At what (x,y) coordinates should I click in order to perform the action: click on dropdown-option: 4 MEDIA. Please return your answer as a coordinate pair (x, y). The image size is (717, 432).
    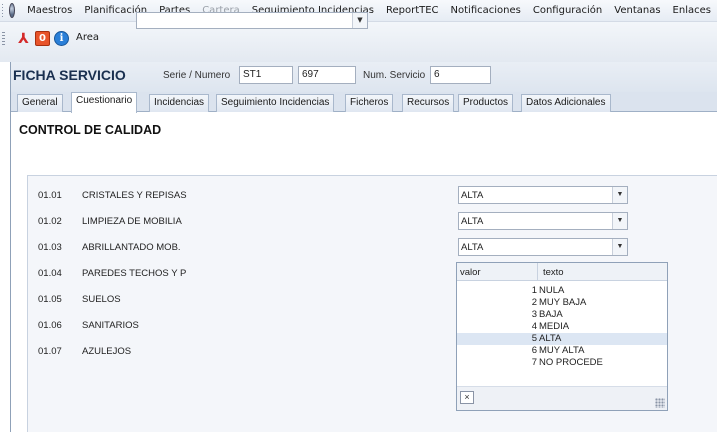
    Looking at the image, I should click on (562, 327).